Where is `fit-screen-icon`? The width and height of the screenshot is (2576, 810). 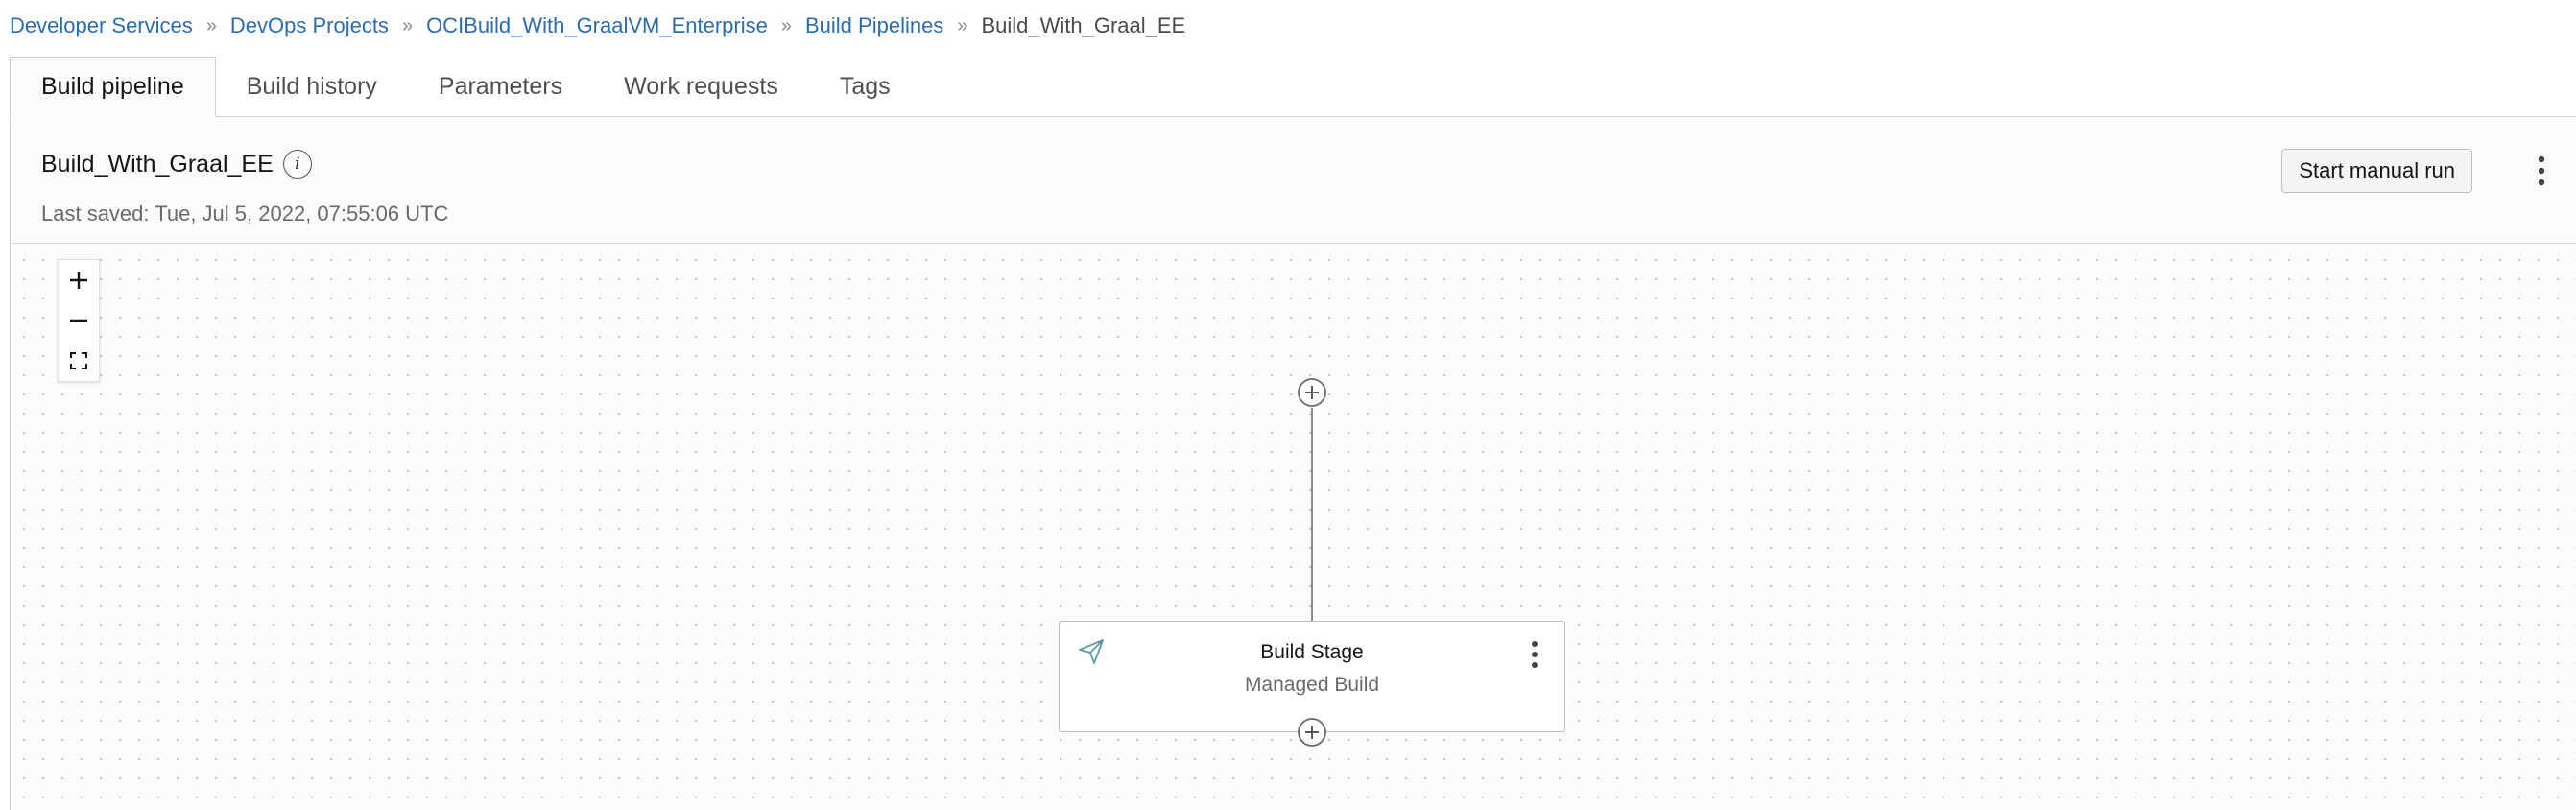
fit-screen-icon is located at coordinates (78, 361).